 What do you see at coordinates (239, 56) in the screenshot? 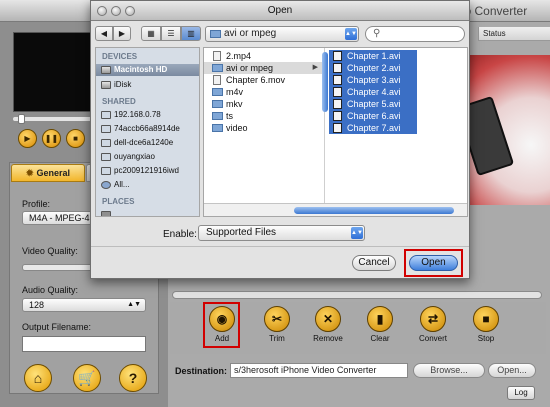
I see `list-item-label: 2.mp4` at bounding box center [239, 56].